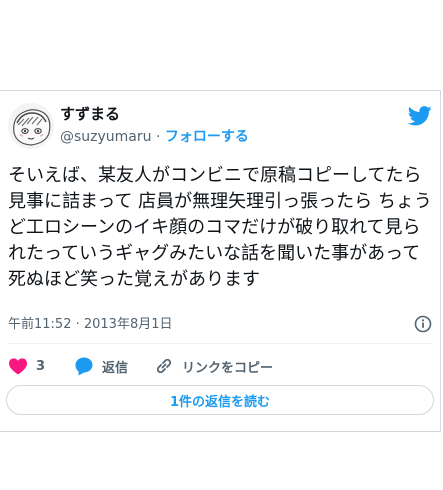 This screenshot has height=490, width=443. I want to click on like-button: 3, so click(26, 366).